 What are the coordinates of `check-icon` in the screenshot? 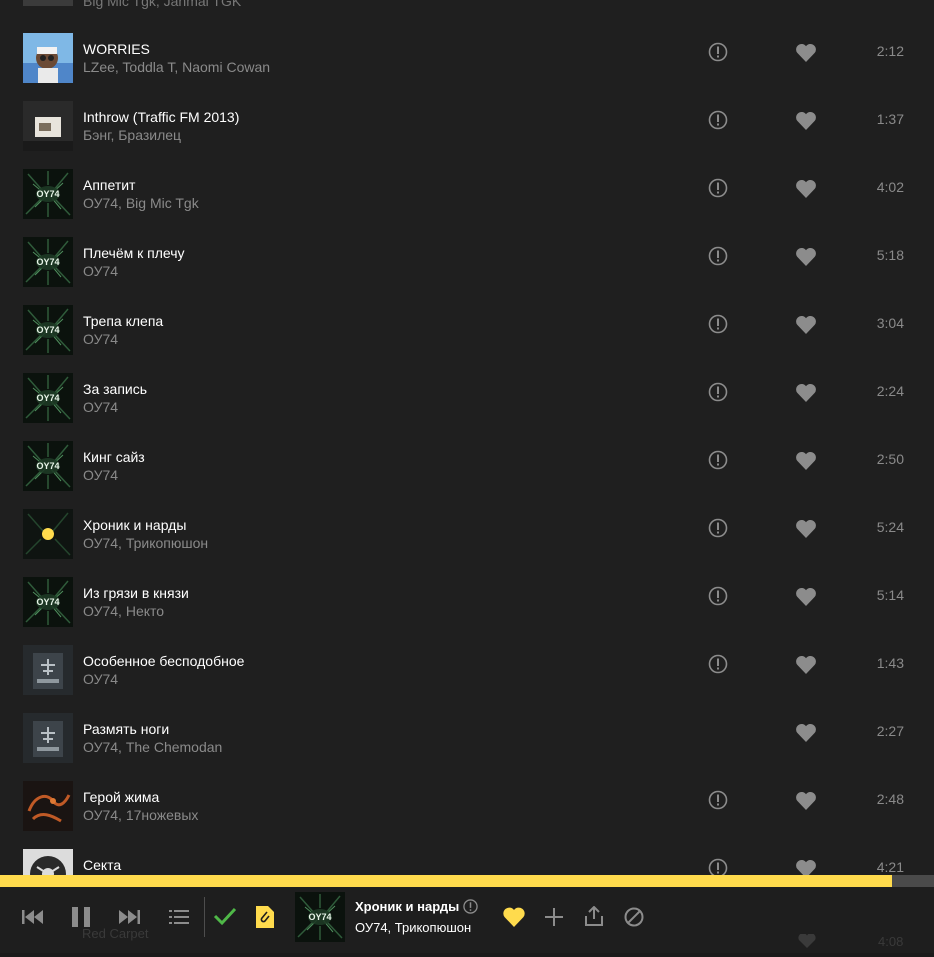 It's located at (225, 916).